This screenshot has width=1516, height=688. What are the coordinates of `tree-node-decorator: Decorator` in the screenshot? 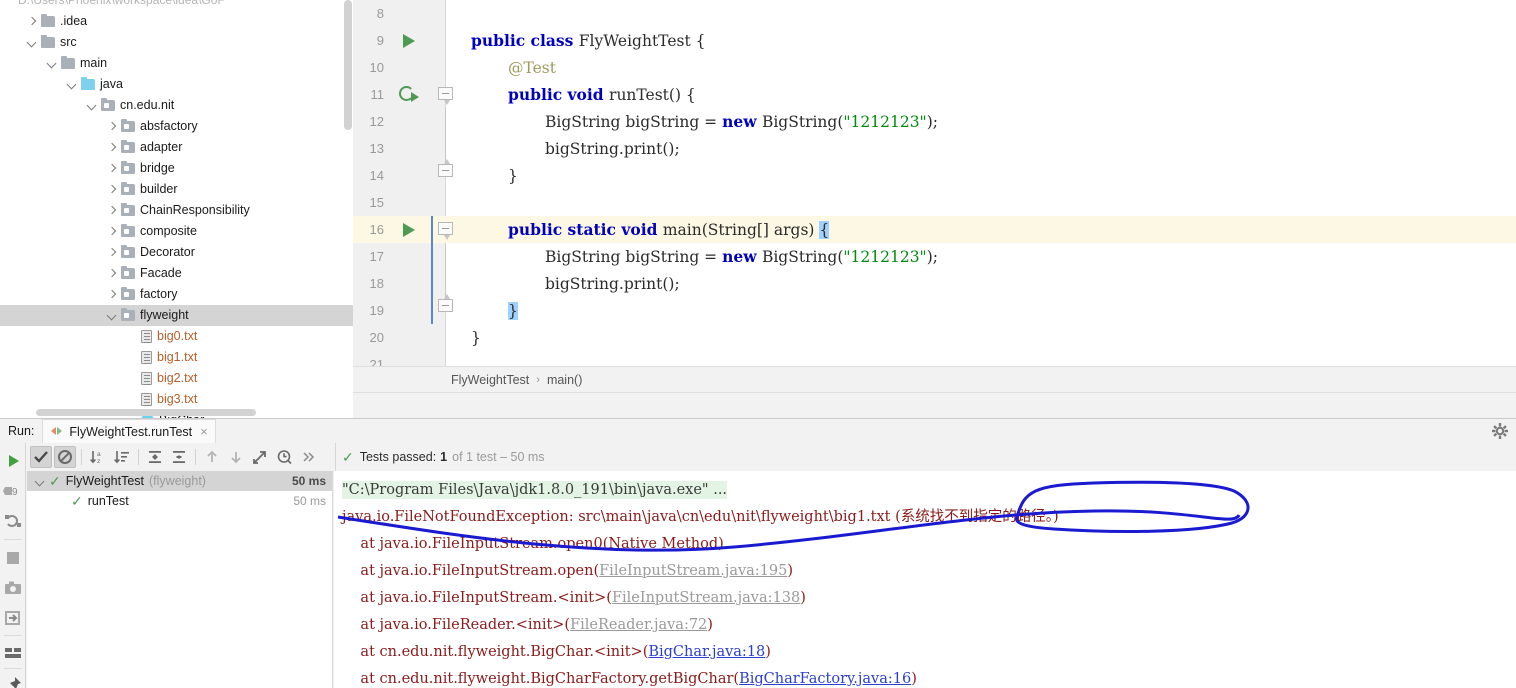 It's located at (176, 252).